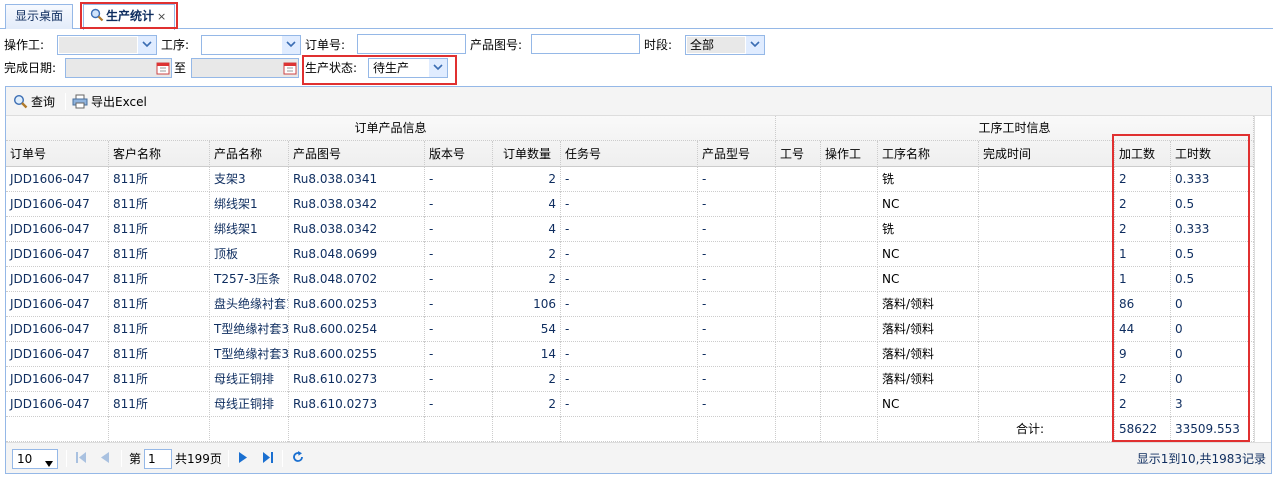 This screenshot has height=477, width=1273. What do you see at coordinates (737, 154) in the screenshot?
I see `col-product-model: 产品型号` at bounding box center [737, 154].